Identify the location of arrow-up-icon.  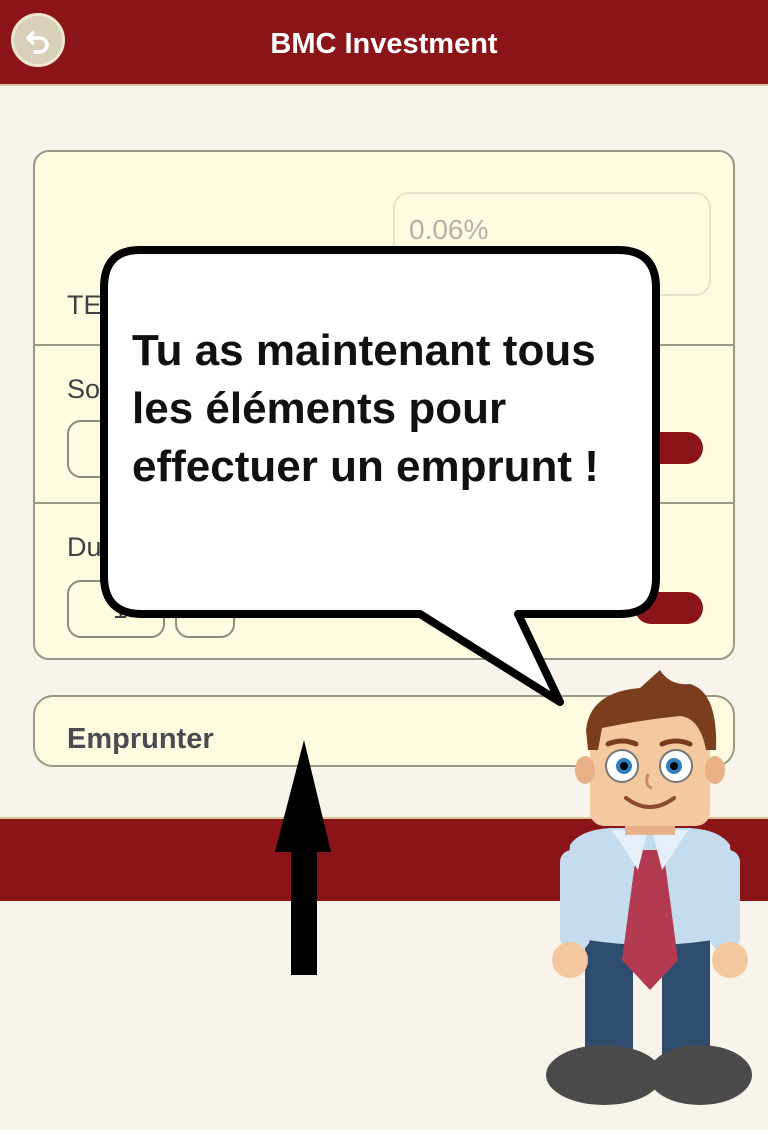
(303, 857).